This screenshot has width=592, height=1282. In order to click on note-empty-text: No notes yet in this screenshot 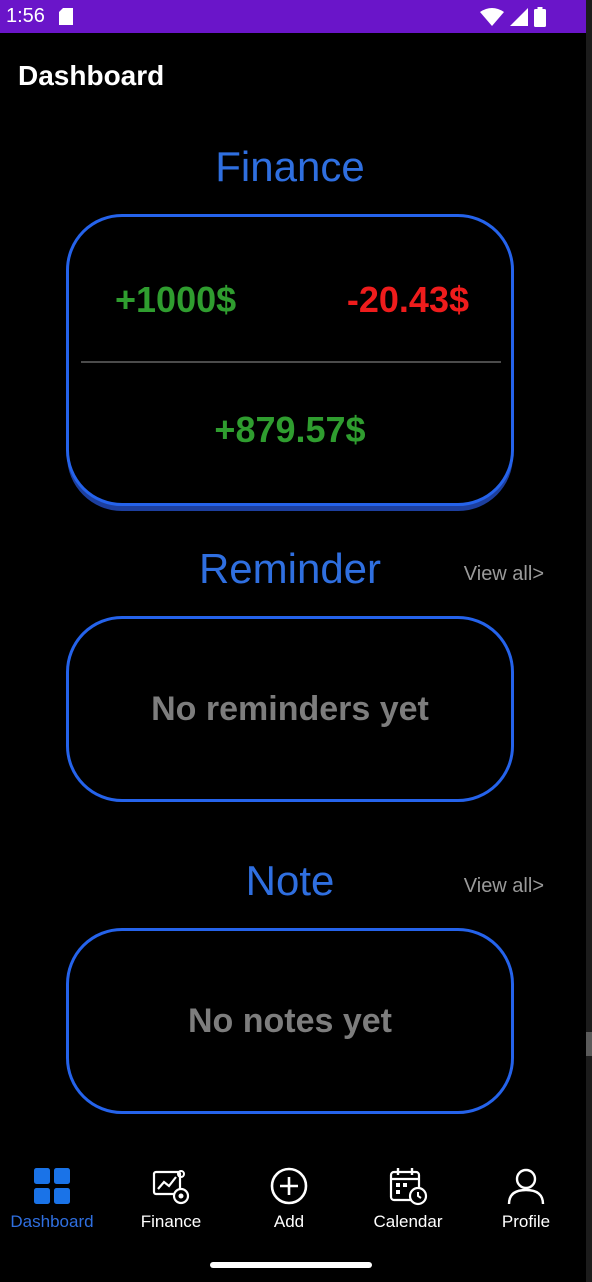, I will do `click(290, 1020)`.